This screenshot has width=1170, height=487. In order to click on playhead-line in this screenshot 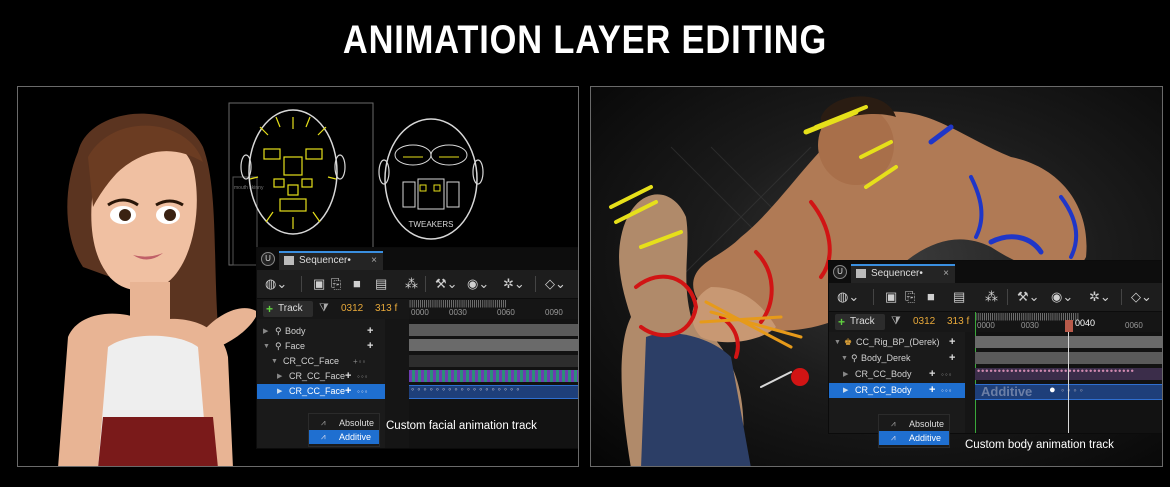, I will do `click(1068, 382)`.